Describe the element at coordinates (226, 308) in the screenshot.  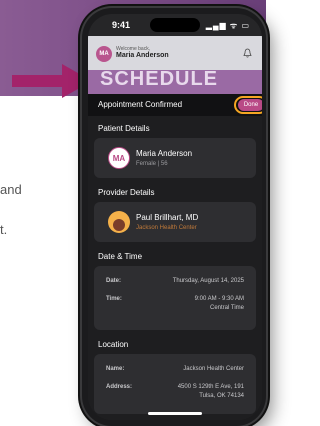
I see `timezone-value: Central Time` at that location.